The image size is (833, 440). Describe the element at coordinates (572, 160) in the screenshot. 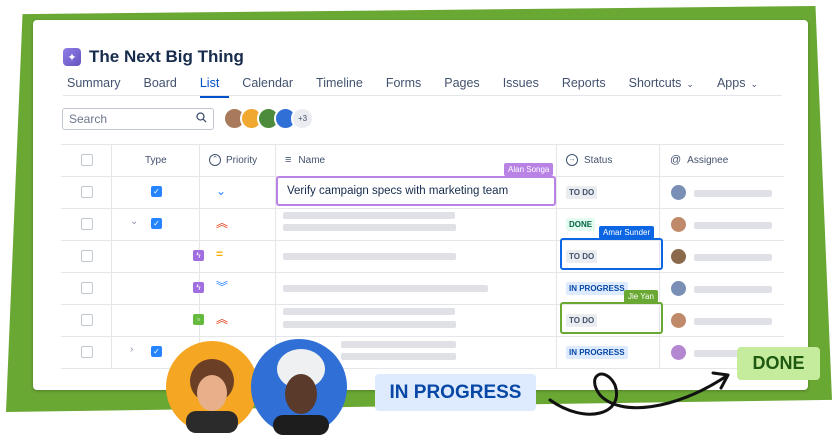

I see `arrow-circle-icon: →` at that location.